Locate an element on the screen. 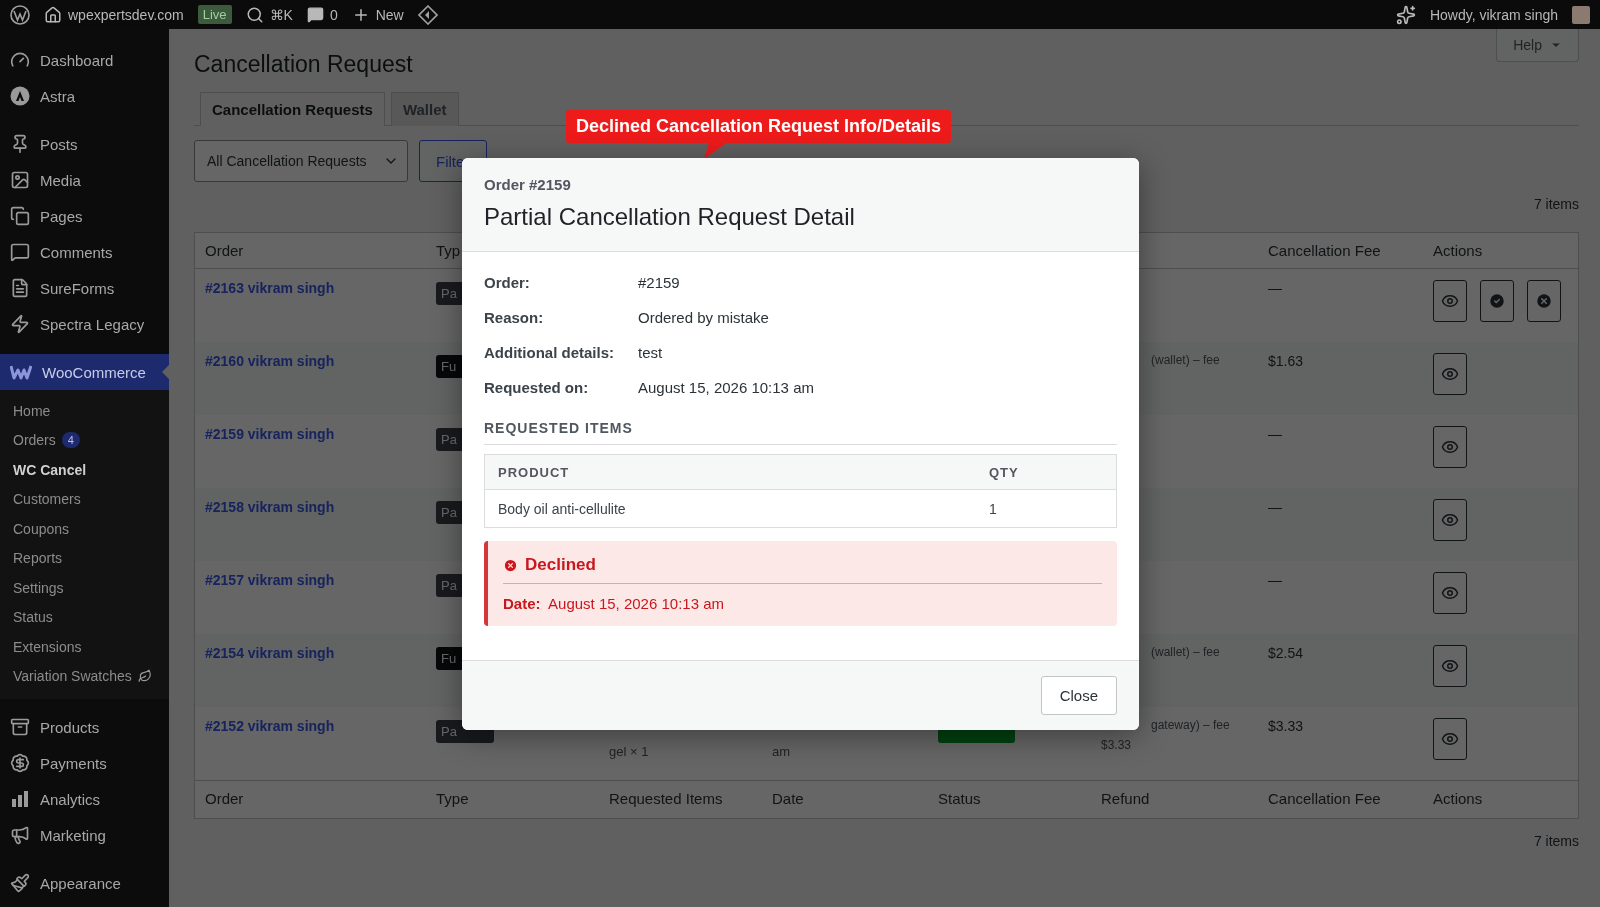  dialog-title: Partial Cancellation Request Detail is located at coordinates (670, 217).